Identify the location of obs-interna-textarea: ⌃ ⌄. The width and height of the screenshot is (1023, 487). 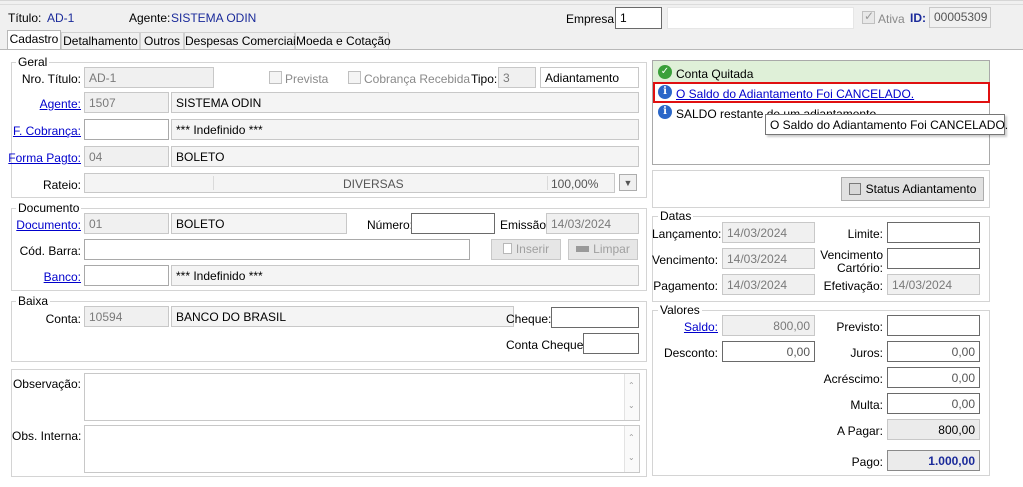
(362, 449).